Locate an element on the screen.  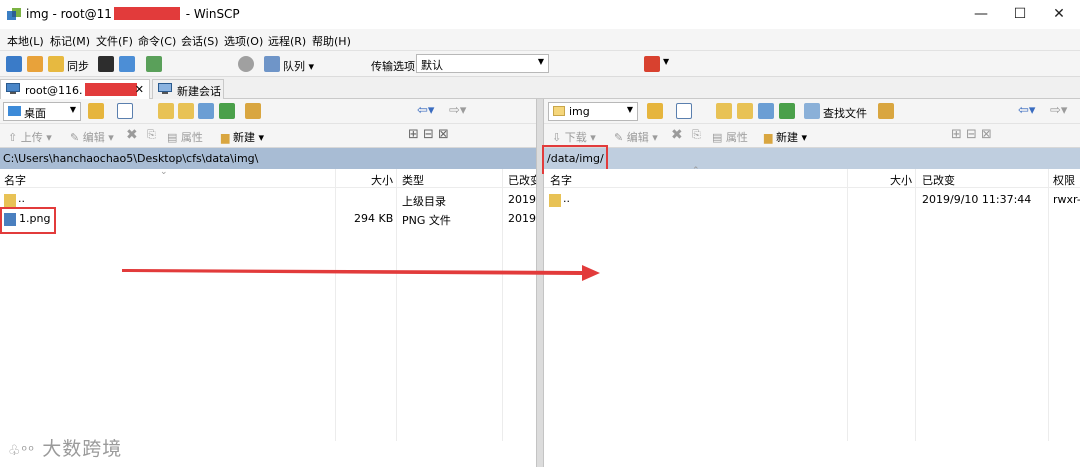
col-type: 类型 is located at coordinates (413, 180).